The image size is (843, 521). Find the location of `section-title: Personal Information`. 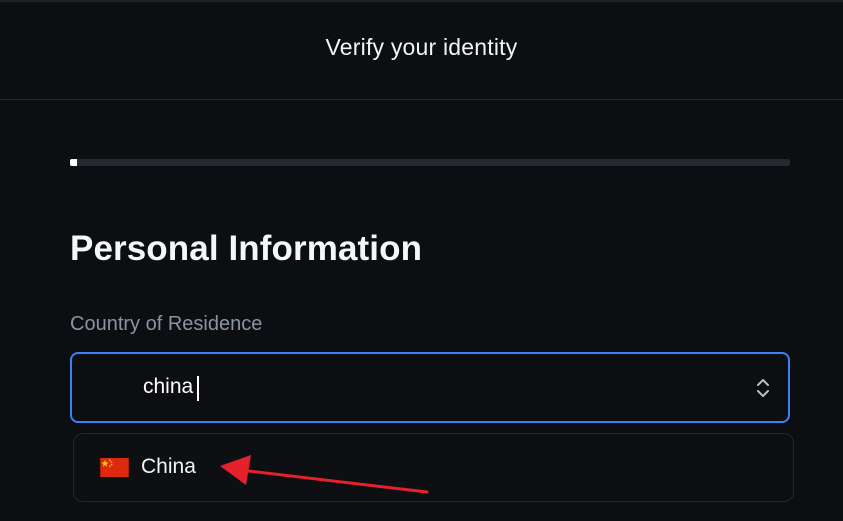

section-title: Personal Information is located at coordinates (246, 248).